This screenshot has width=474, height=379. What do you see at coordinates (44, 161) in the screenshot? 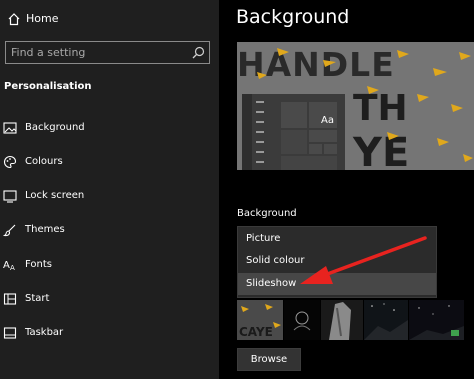
I see `sidebar-item-label: Colours` at bounding box center [44, 161].